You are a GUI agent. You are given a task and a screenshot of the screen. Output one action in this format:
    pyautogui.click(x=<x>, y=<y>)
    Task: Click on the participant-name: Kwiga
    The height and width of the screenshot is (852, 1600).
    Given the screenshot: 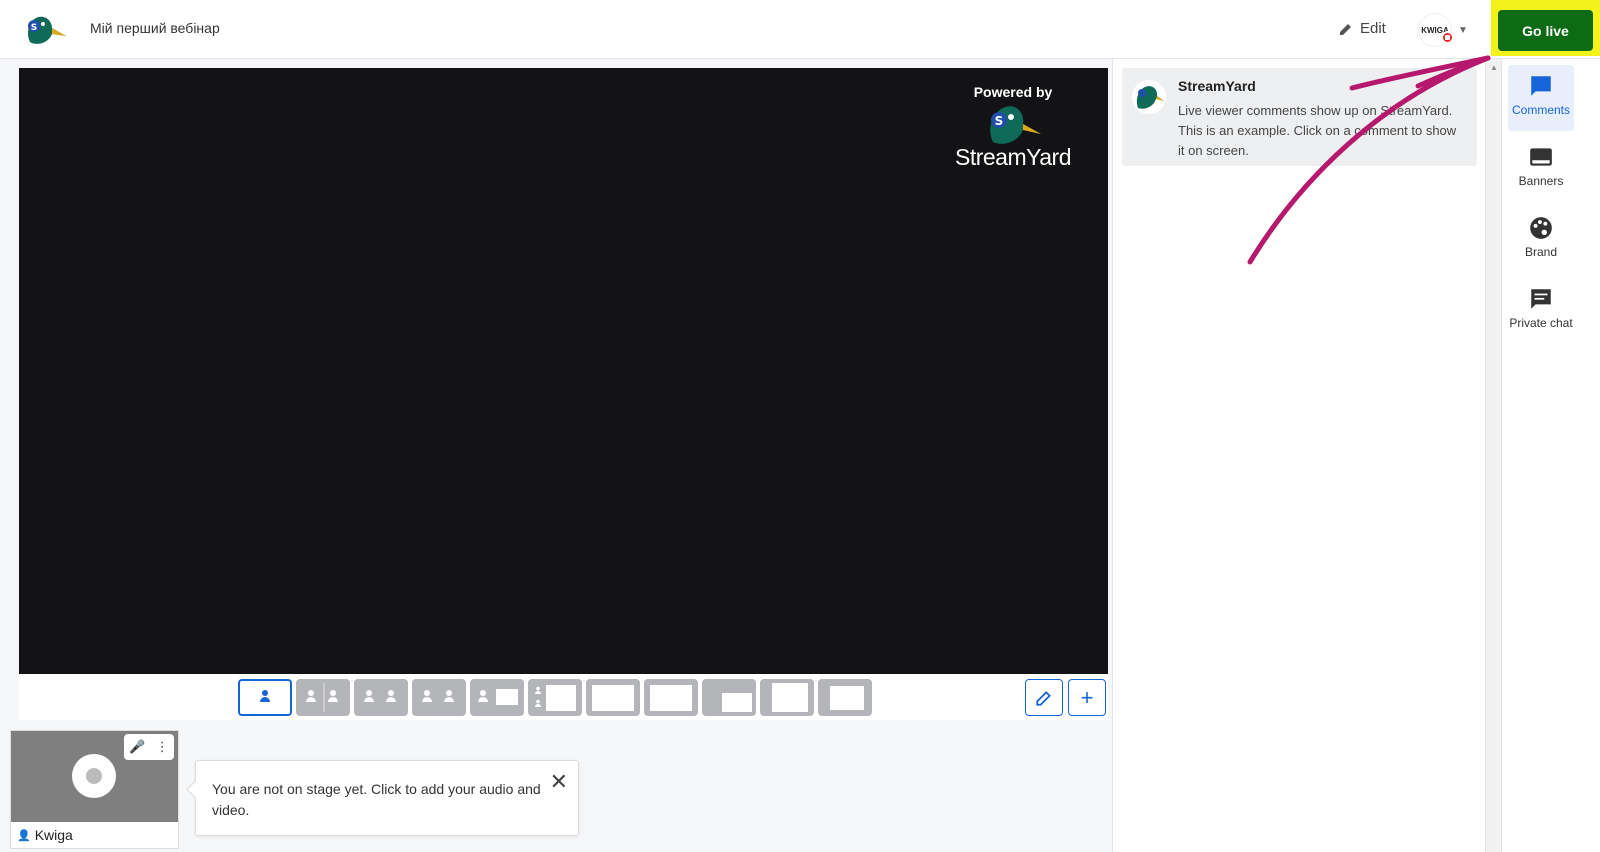 What is the action you would take?
    pyautogui.click(x=53, y=835)
    